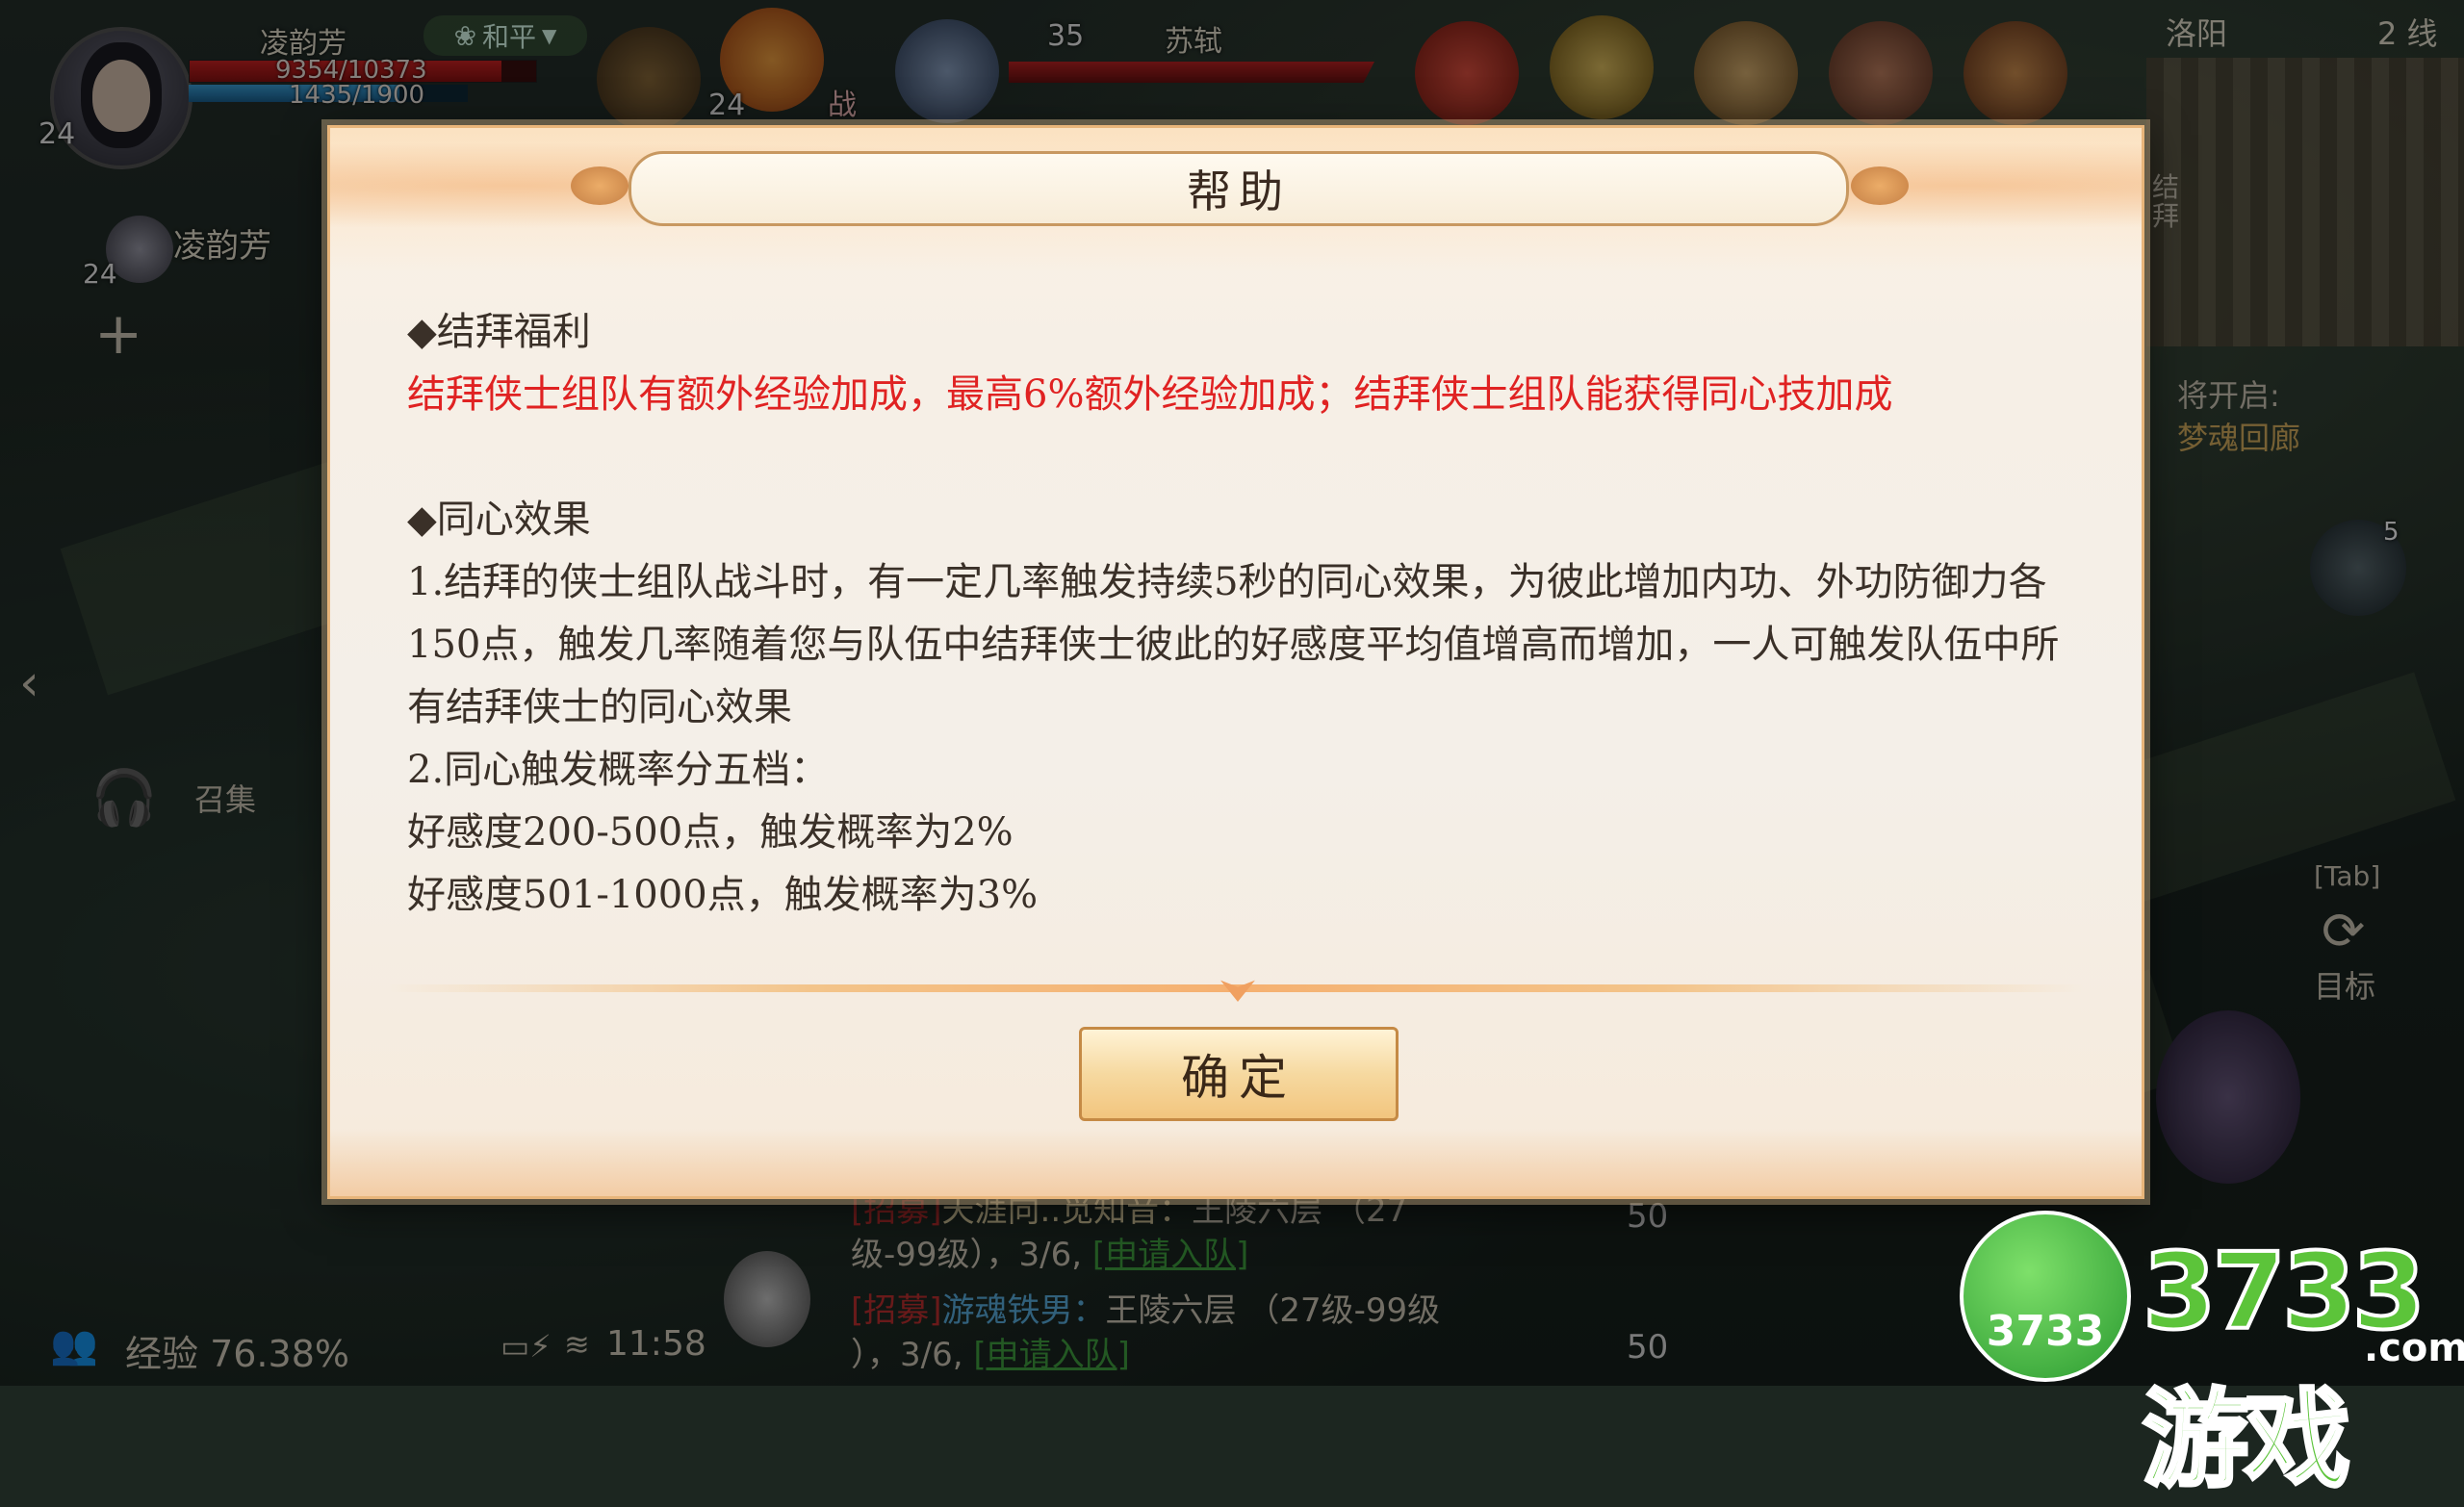  Describe the element at coordinates (1239, 191) in the screenshot. I see `dialog-title: 帮助` at that location.